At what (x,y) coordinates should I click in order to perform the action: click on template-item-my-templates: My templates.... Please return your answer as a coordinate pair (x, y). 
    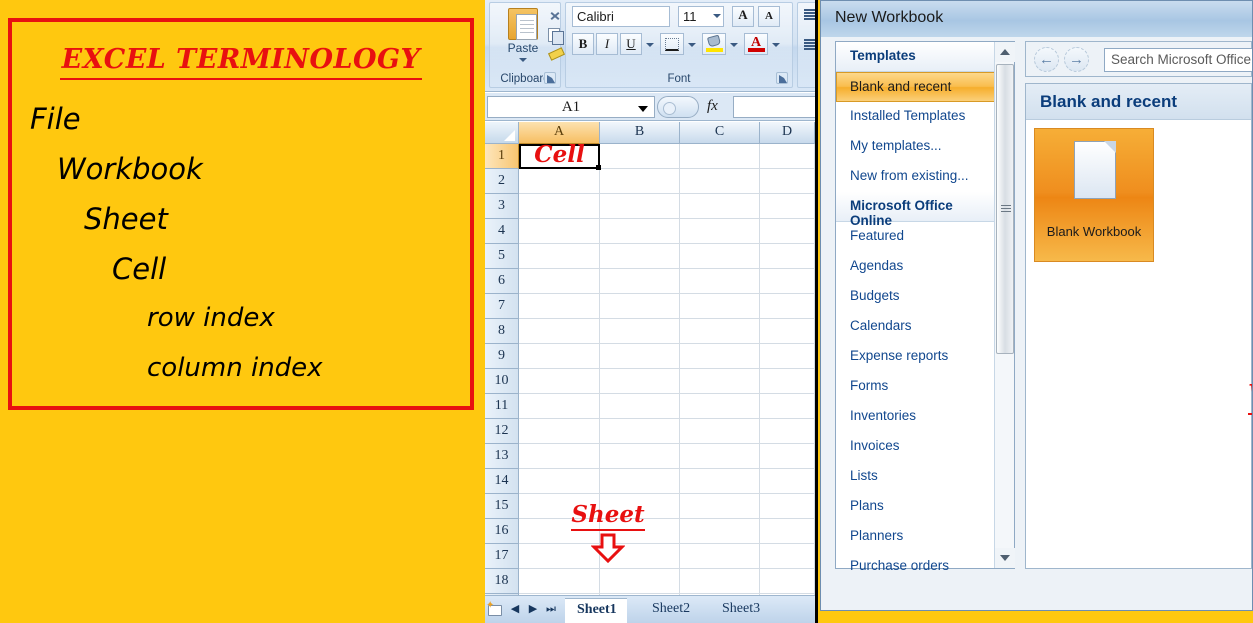
    Looking at the image, I should click on (915, 147).